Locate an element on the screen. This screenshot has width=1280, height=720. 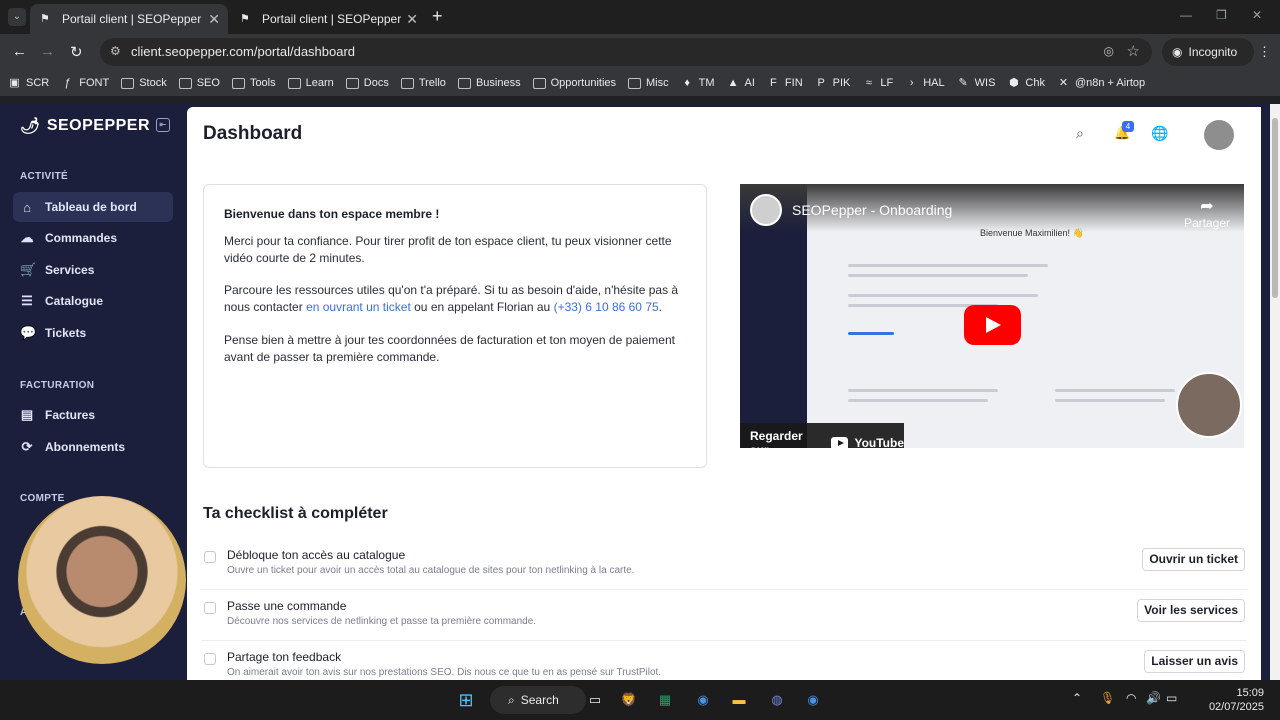
sidebar-item-factures: ▤ Factures is located at coordinates (93, 415).